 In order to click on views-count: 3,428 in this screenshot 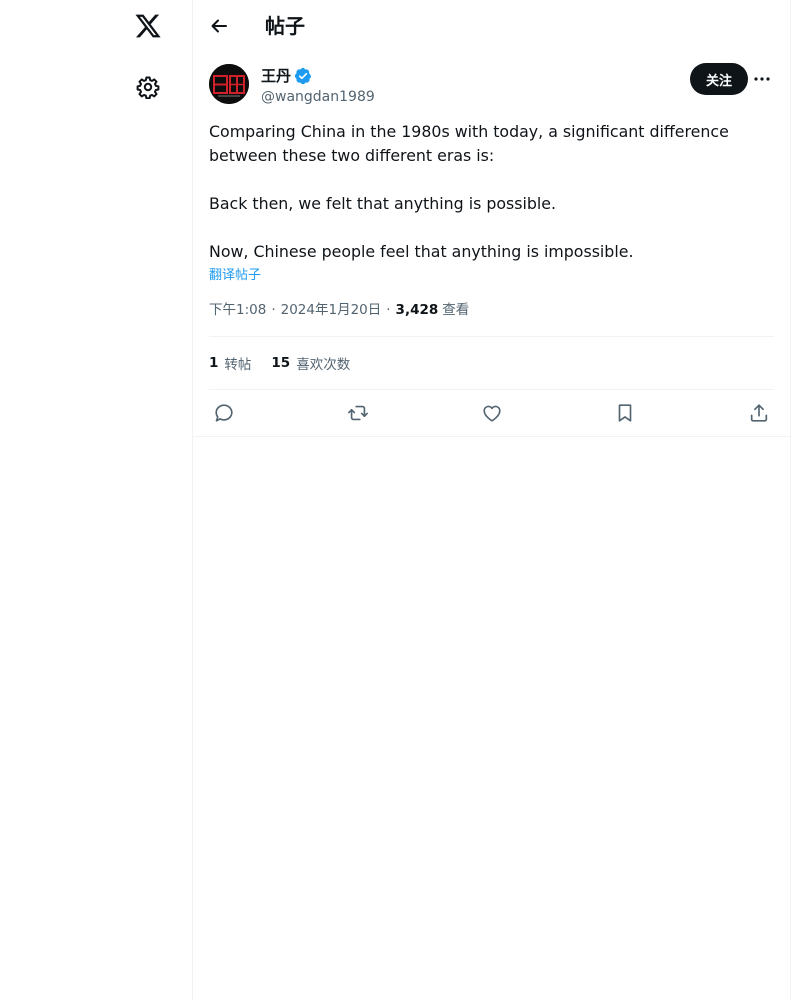, I will do `click(417, 310)`.